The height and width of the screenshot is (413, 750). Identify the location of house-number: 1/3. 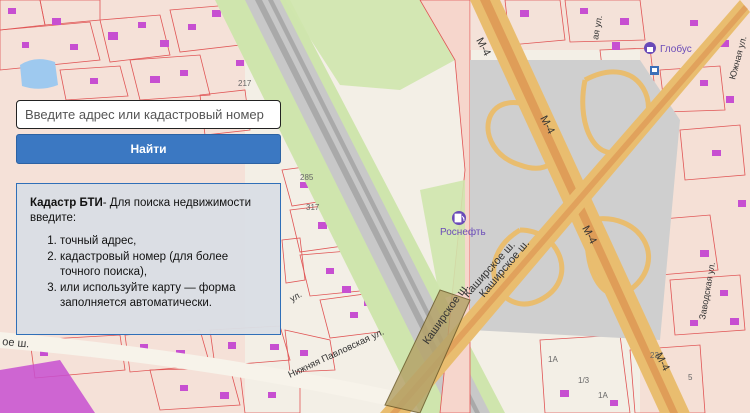
(584, 380).